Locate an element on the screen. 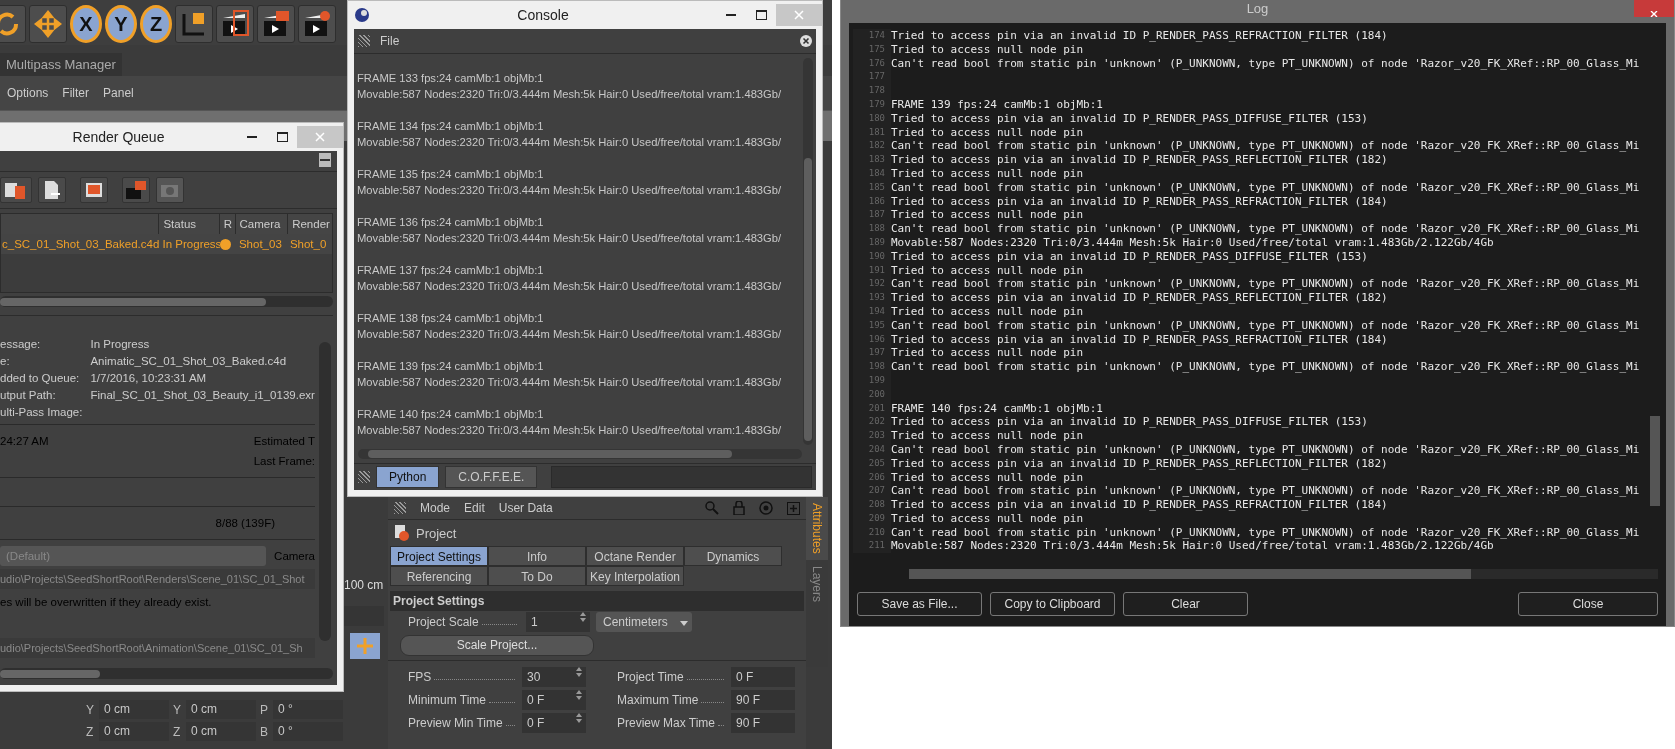  console-line: FRAME 139 fps:24 camMb:1 objMb:1 is located at coordinates (451, 366).